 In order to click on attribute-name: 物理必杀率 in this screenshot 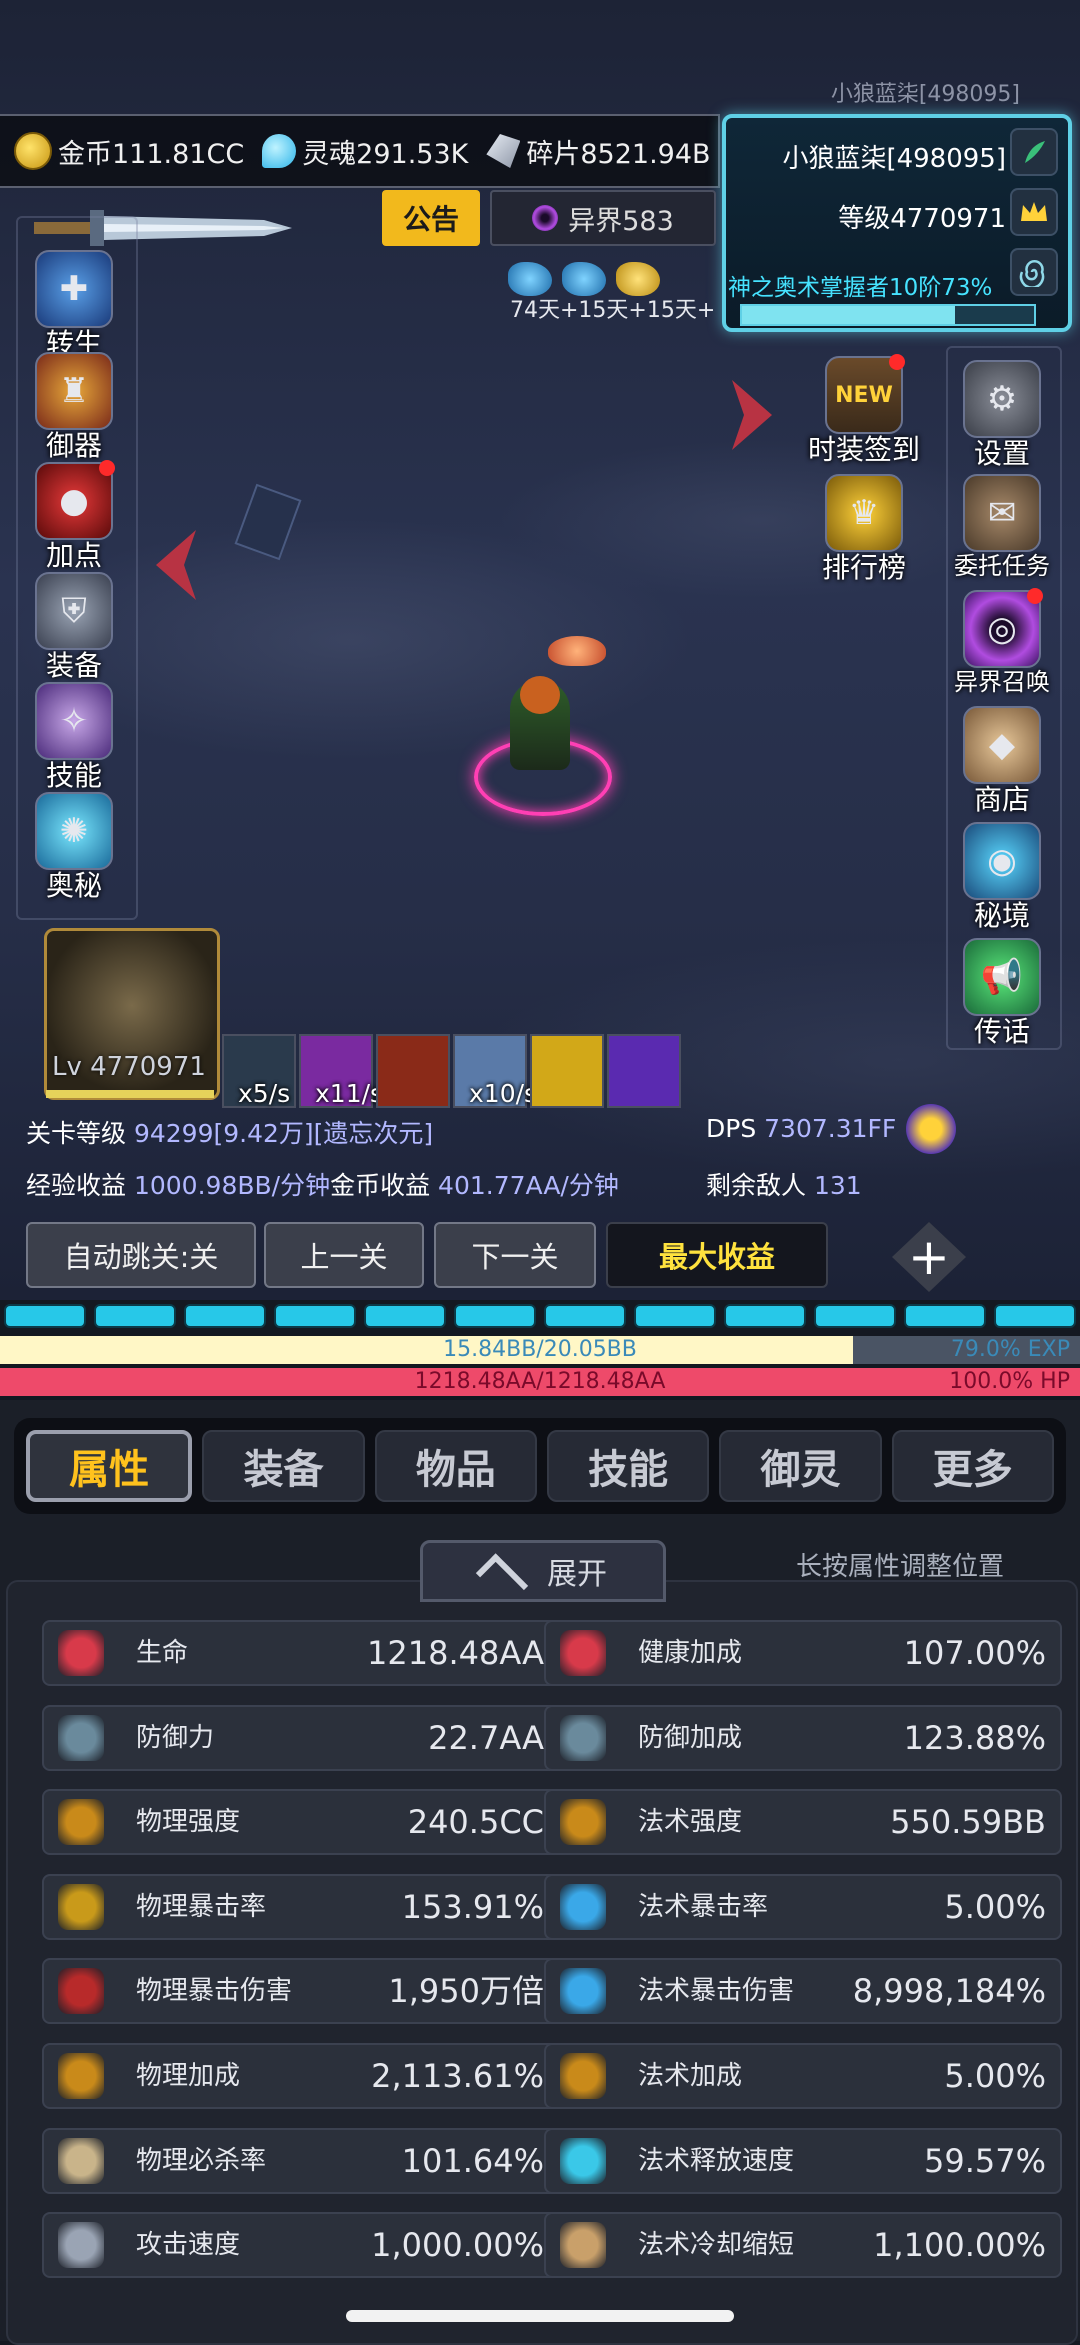, I will do `click(201, 2160)`.